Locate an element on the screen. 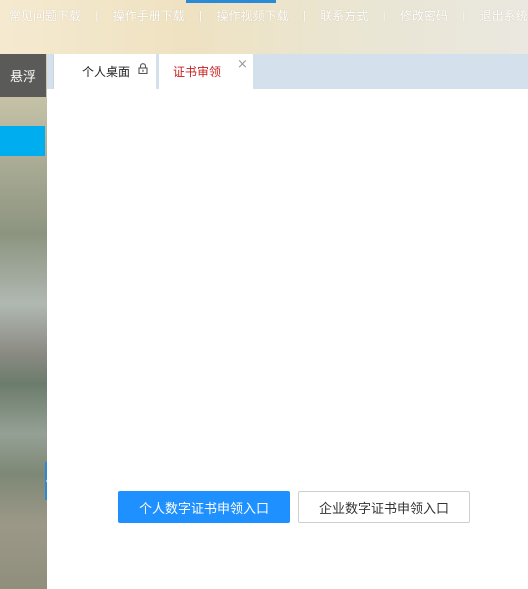 This screenshot has width=528, height=589. sidebar-active-item is located at coordinates (22, 141).